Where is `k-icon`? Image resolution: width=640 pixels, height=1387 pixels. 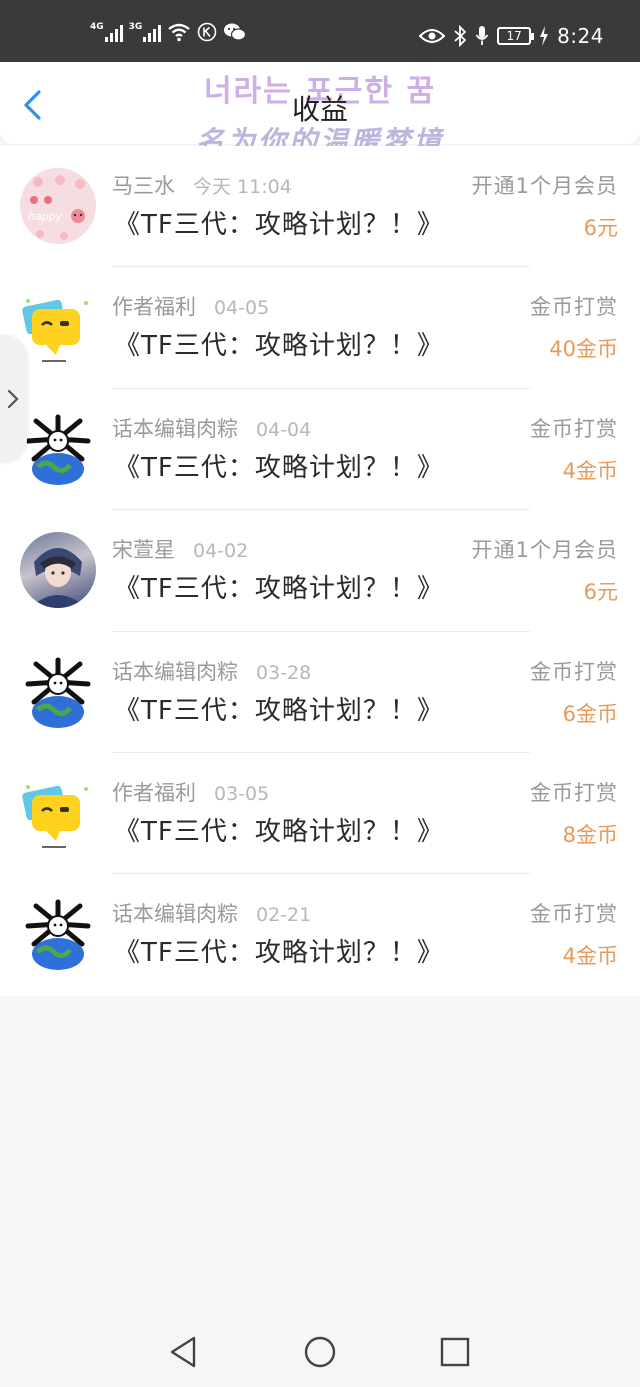
k-icon is located at coordinates (207, 32).